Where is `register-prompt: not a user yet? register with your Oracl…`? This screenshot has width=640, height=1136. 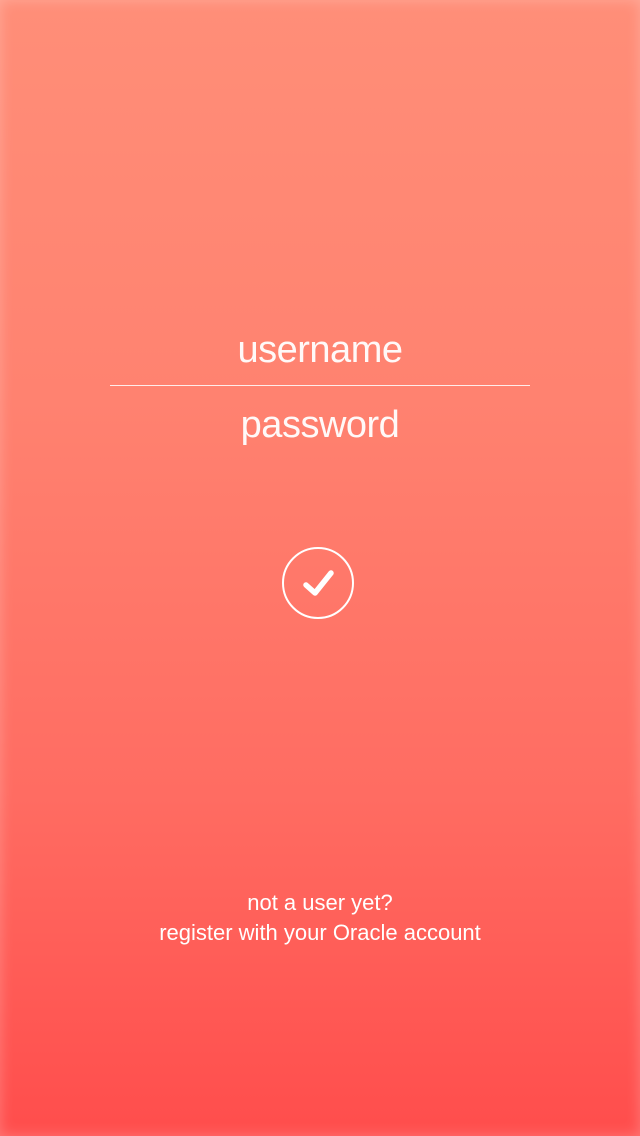
register-prompt: not a user yet? register with your Oracl… is located at coordinates (320, 918).